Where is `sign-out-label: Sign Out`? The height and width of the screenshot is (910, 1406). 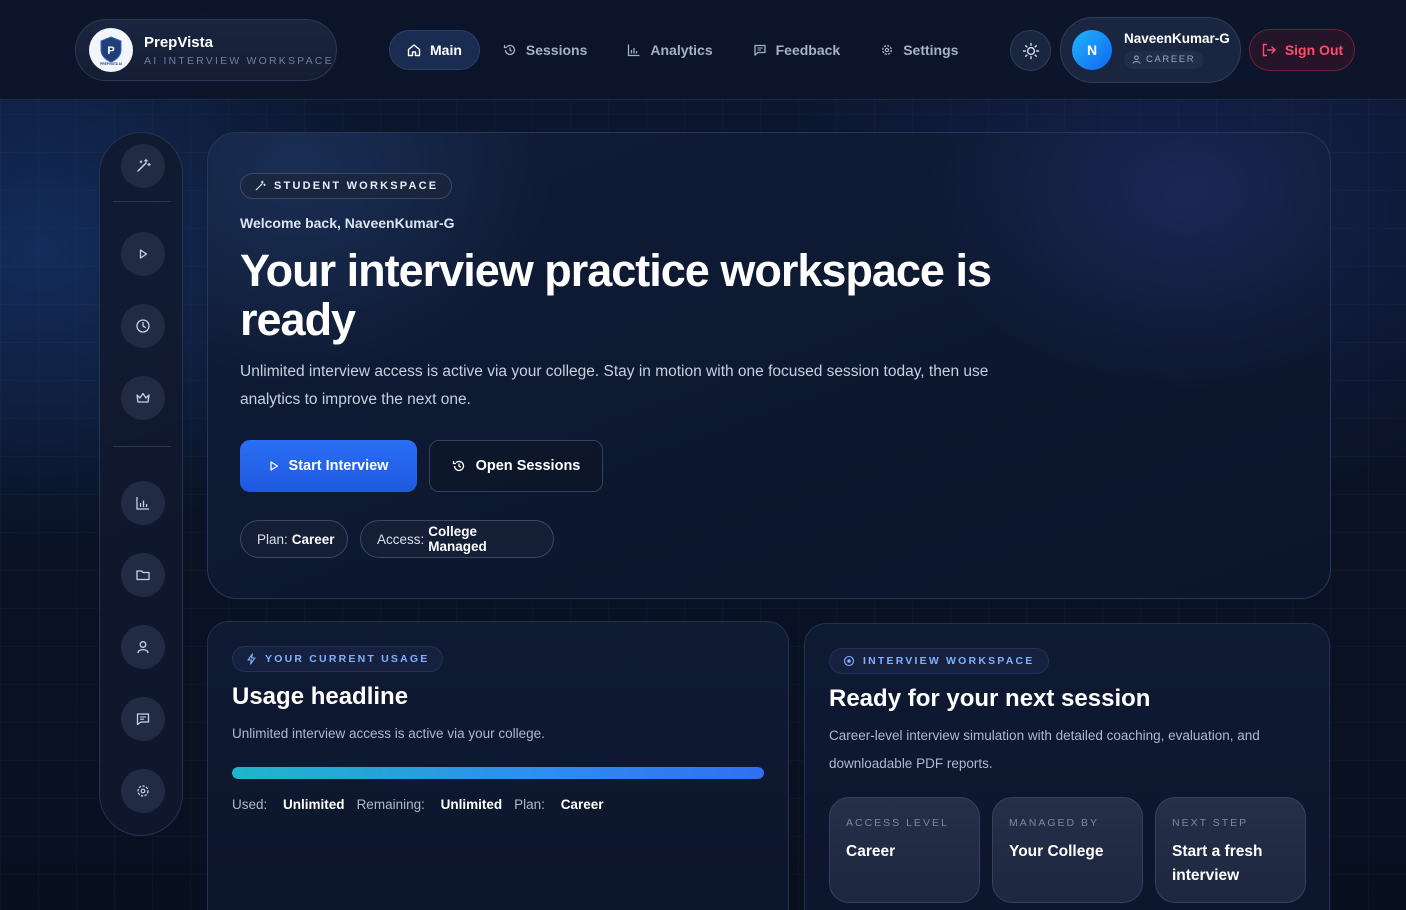 sign-out-label: Sign Out is located at coordinates (1314, 50).